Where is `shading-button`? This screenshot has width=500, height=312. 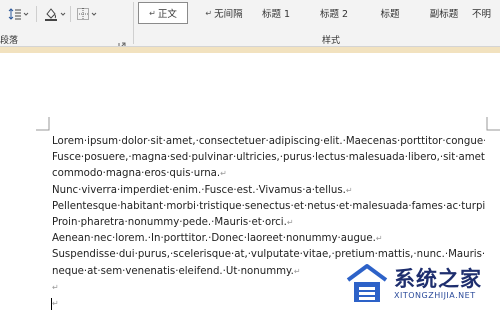
shading-button is located at coordinates (54, 14).